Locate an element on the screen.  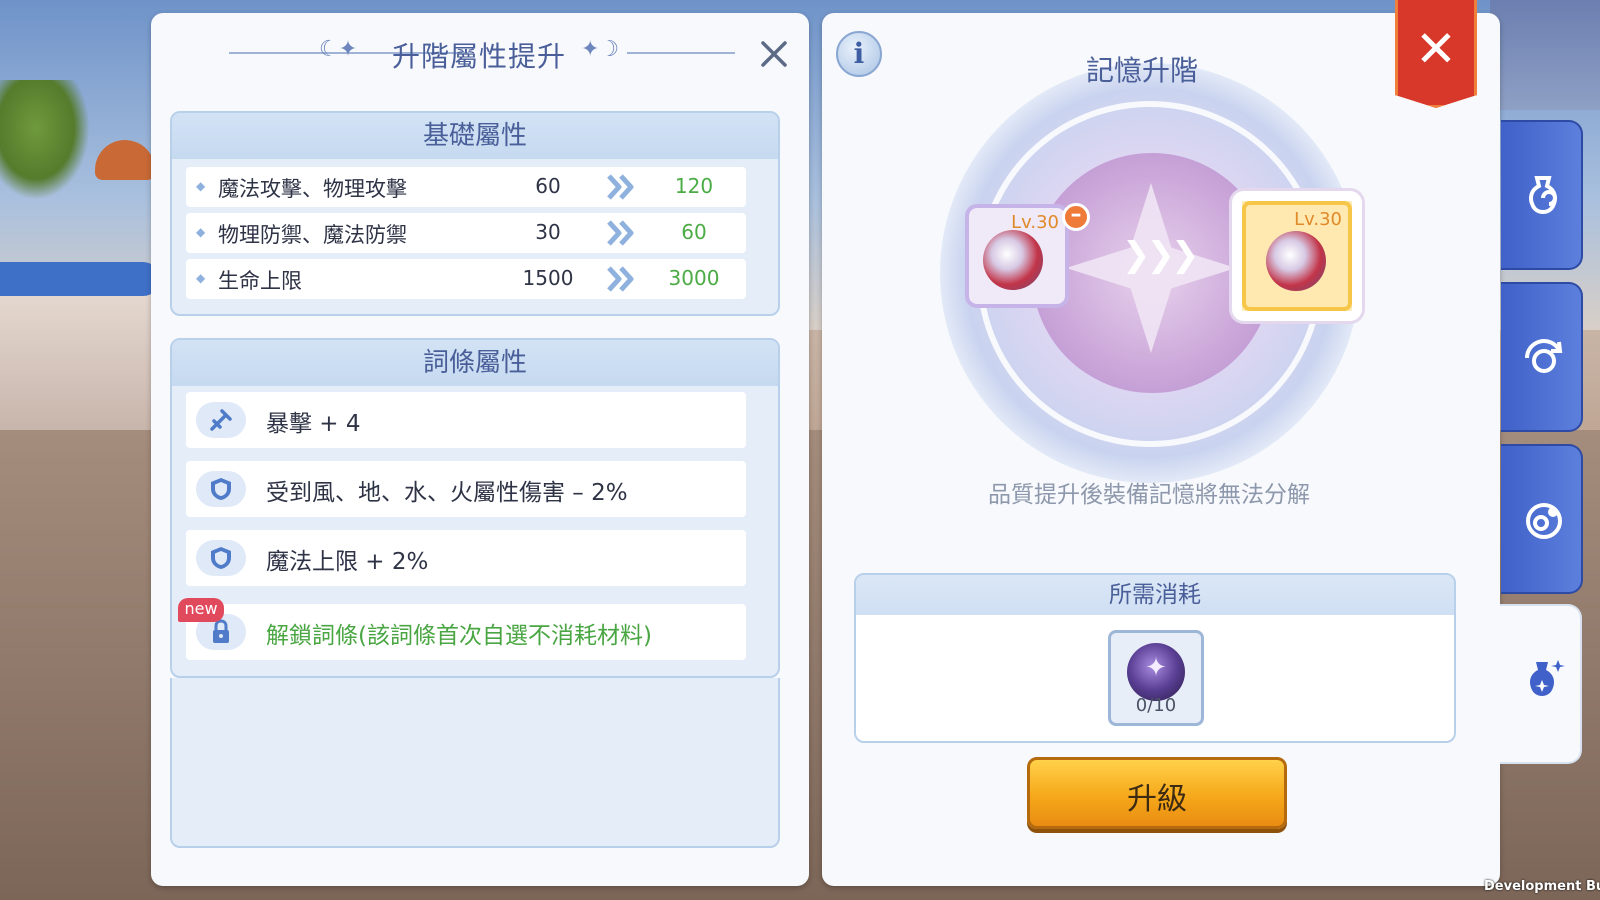
affix-attributes-title: 詞條屬性 is located at coordinates (475, 363).